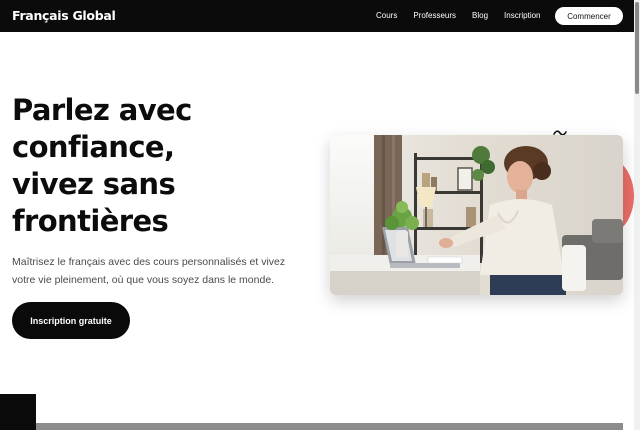  What do you see at coordinates (90, 221) in the screenshot?
I see `hero-title-line-4: frontières` at bounding box center [90, 221].